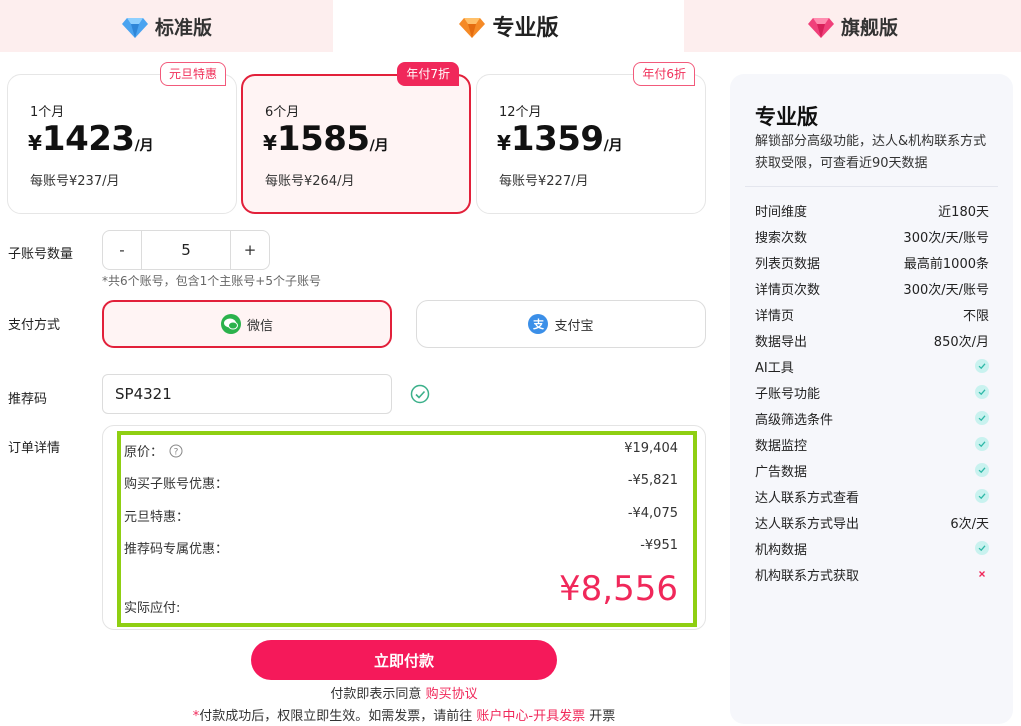 The image size is (1021, 726). What do you see at coordinates (618, 589) in the screenshot?
I see `total-amount: ¥8,556` at bounding box center [618, 589].